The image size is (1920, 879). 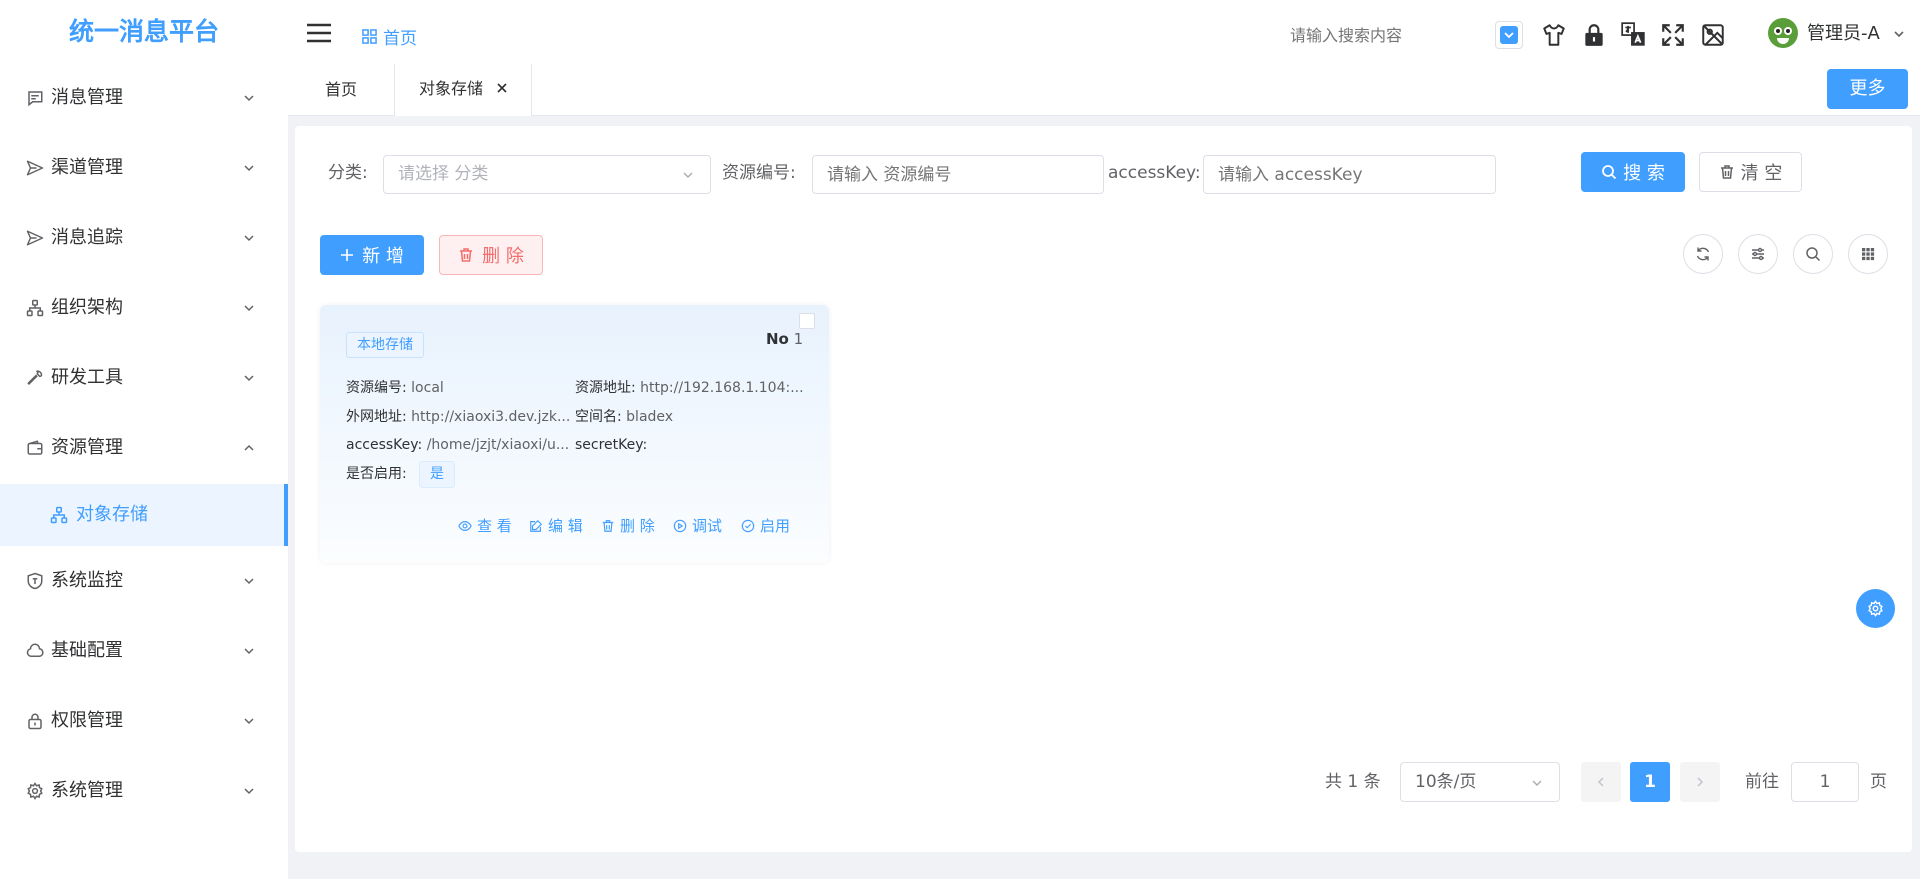 I want to click on sidebar-item-6: 资源管理, so click(x=144, y=448).